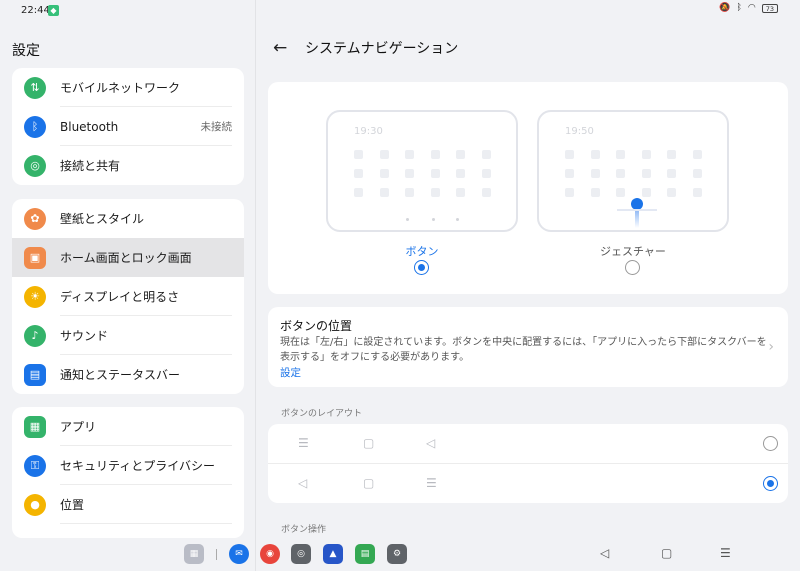 This screenshot has height=571, width=800. What do you see at coordinates (322, 414) in the screenshot?
I see `button-layout-caption: ボタンのレイアウト` at bounding box center [322, 414].